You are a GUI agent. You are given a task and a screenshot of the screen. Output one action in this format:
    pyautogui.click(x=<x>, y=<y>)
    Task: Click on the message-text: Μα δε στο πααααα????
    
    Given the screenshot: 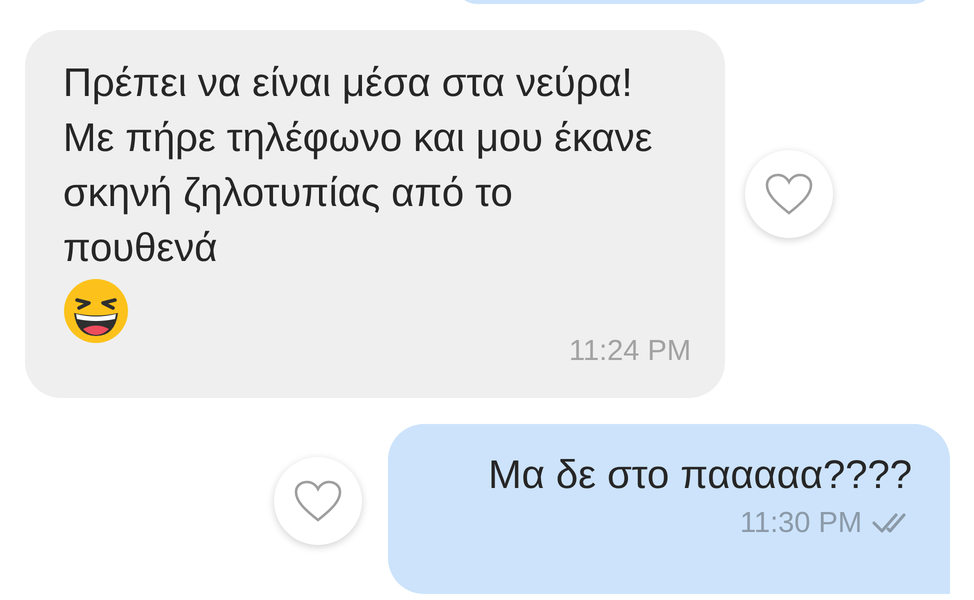 What is the action you would take?
    pyautogui.click(x=700, y=475)
    